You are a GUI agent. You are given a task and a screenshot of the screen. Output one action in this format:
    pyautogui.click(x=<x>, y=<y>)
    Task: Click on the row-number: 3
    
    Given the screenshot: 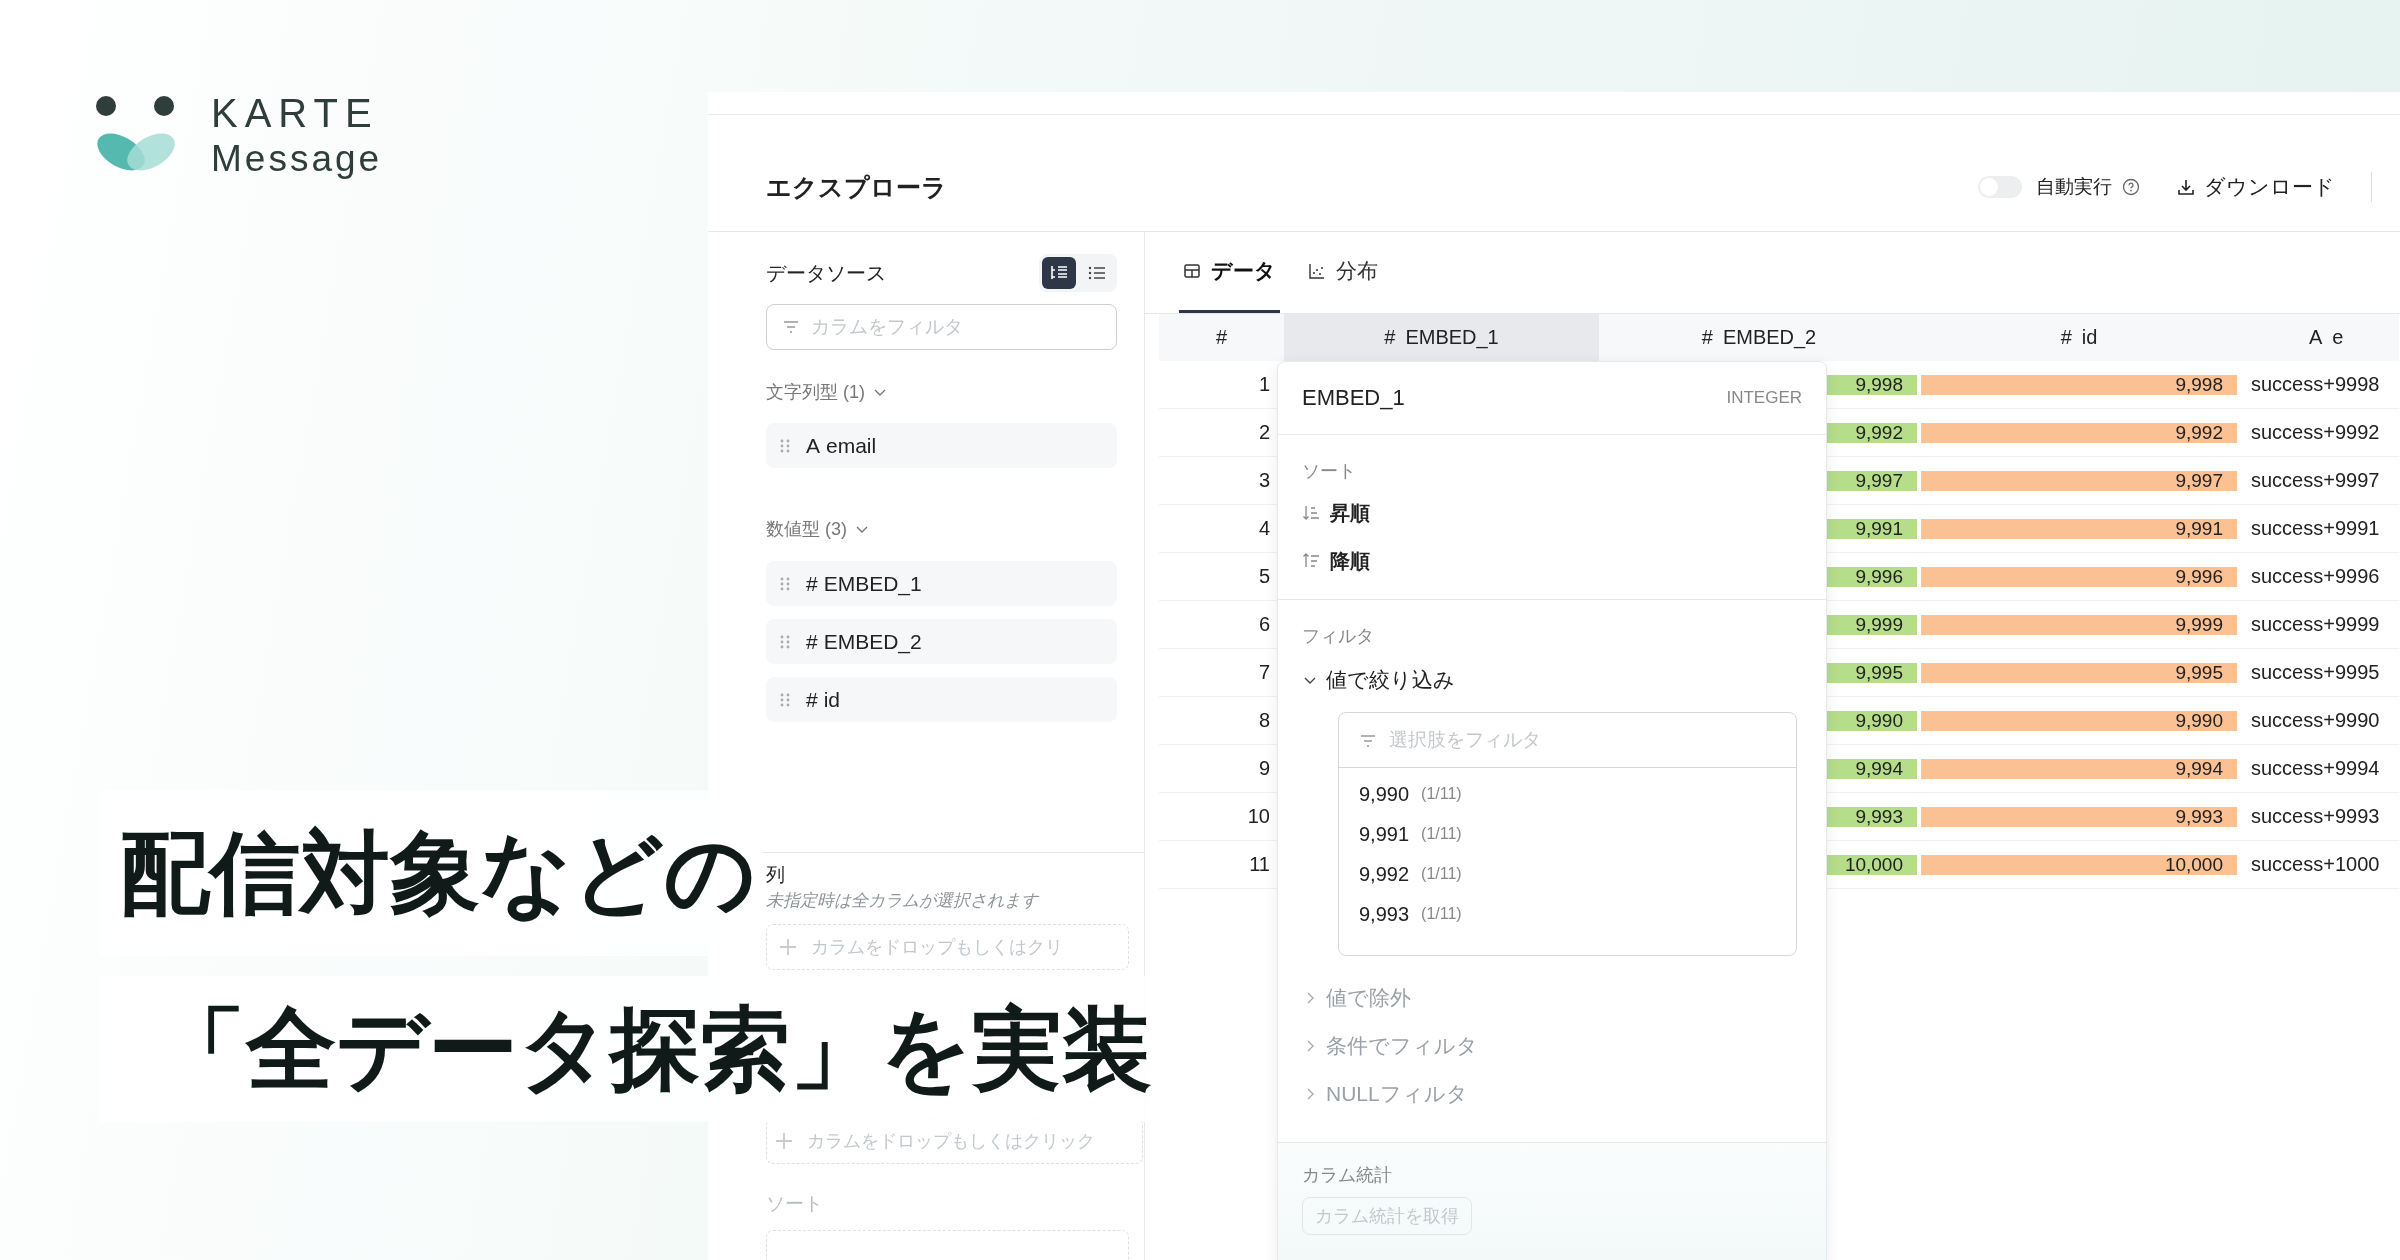 What is the action you would take?
    pyautogui.click(x=1264, y=480)
    